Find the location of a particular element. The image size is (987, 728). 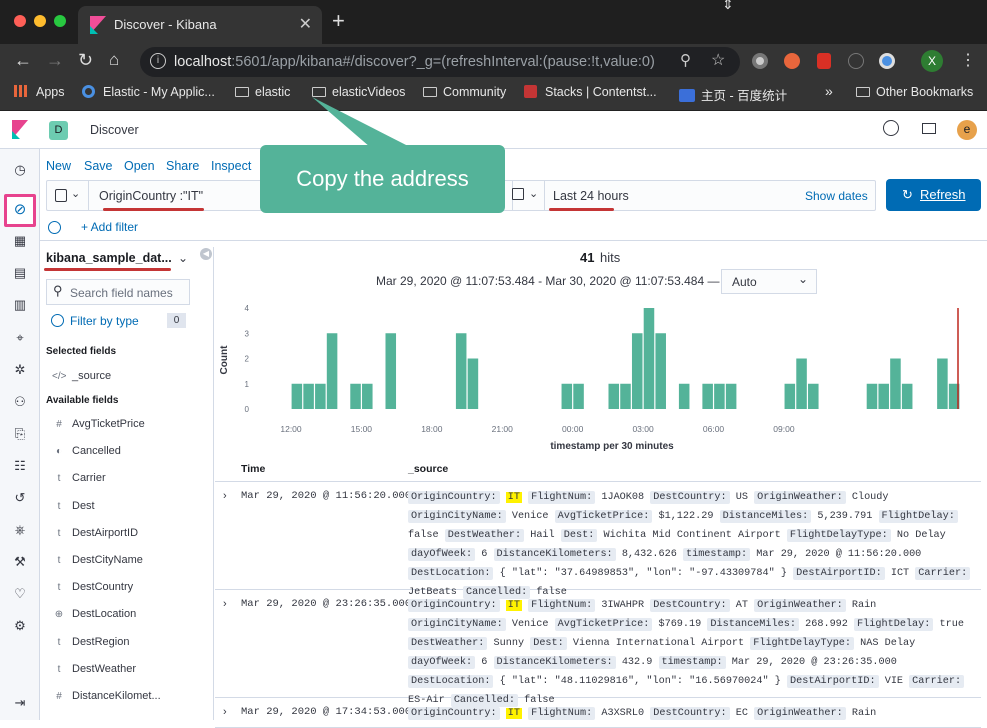

search-icon: ⚲ is located at coordinates (685, 60).